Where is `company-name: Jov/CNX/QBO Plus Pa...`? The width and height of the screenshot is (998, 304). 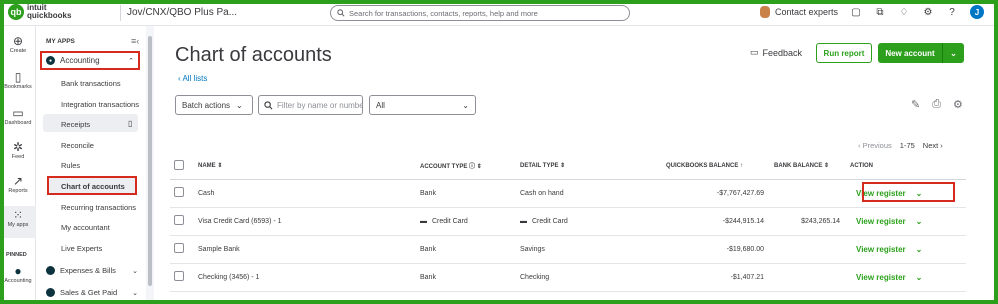 company-name: Jov/CNX/QBO Plus Pa... is located at coordinates (182, 12).